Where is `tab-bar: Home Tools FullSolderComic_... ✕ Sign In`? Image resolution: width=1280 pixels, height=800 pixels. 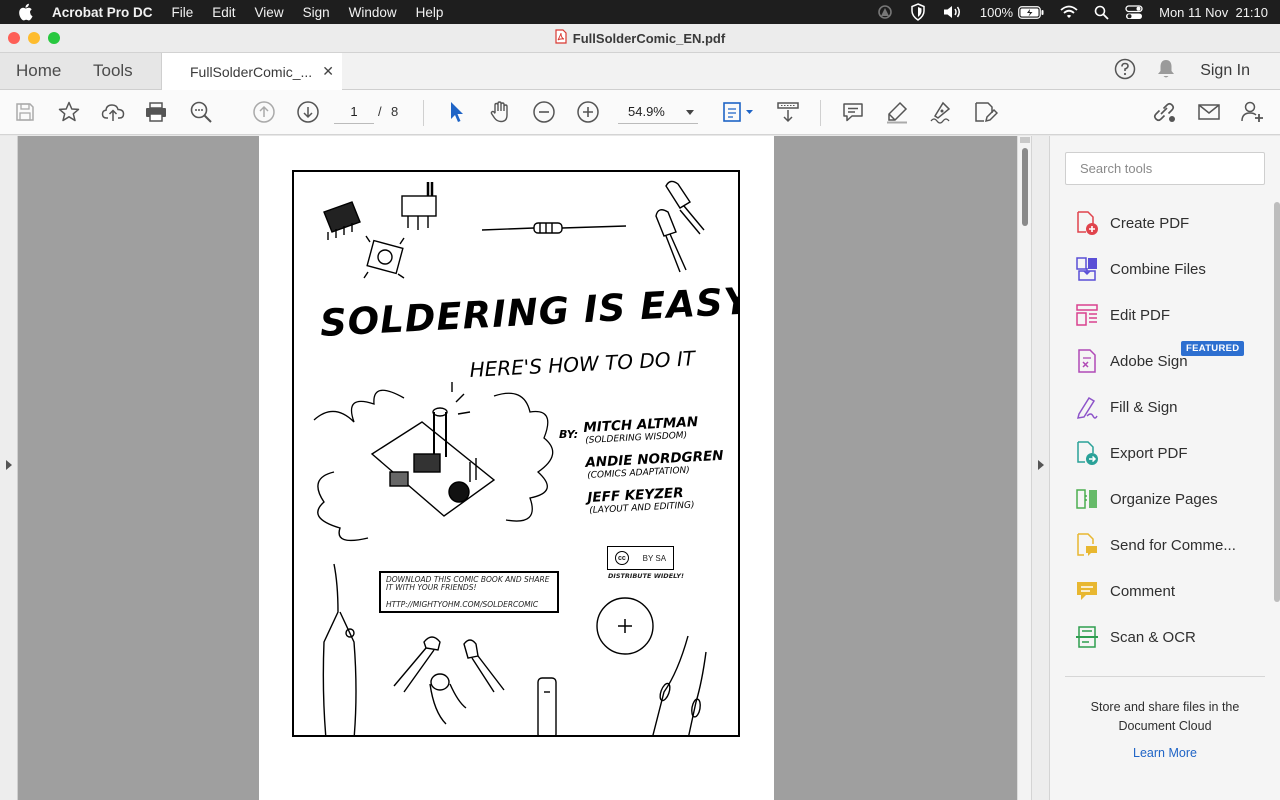
tab-bar: Home Tools FullSolderComic_... ✕ Sign In is located at coordinates (640, 71).